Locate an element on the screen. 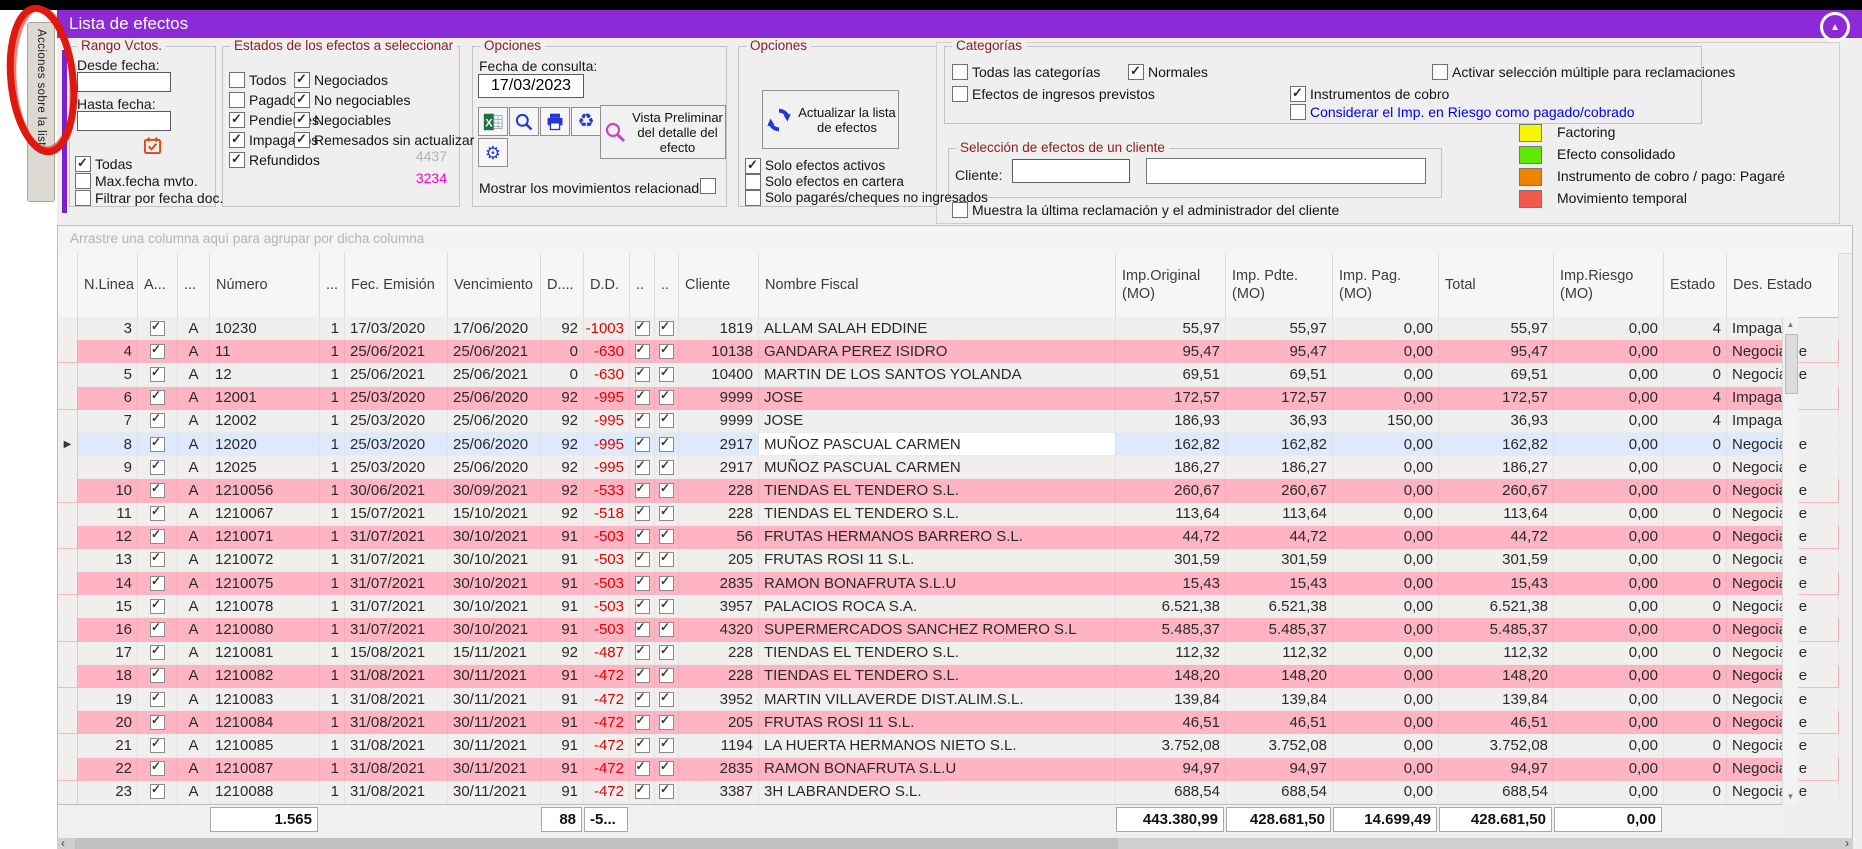 The height and width of the screenshot is (849, 1862). column-header-c1: .. is located at coordinates (642, 285).